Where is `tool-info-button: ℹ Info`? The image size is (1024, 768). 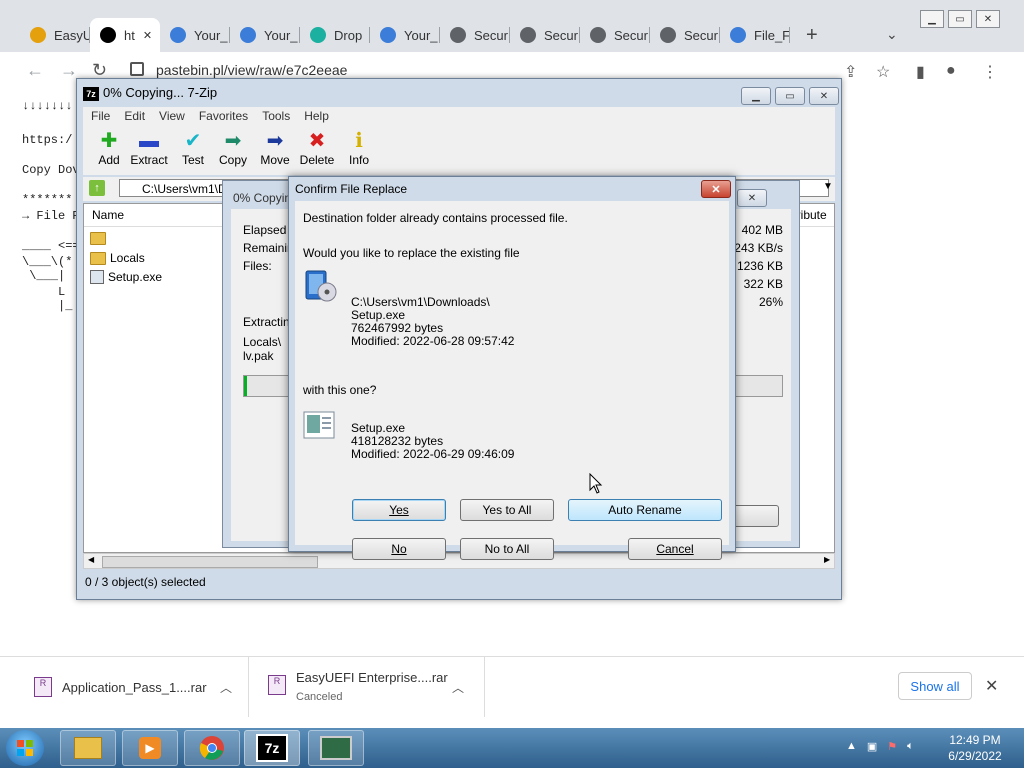 tool-info-button: ℹ Info is located at coordinates (359, 148).